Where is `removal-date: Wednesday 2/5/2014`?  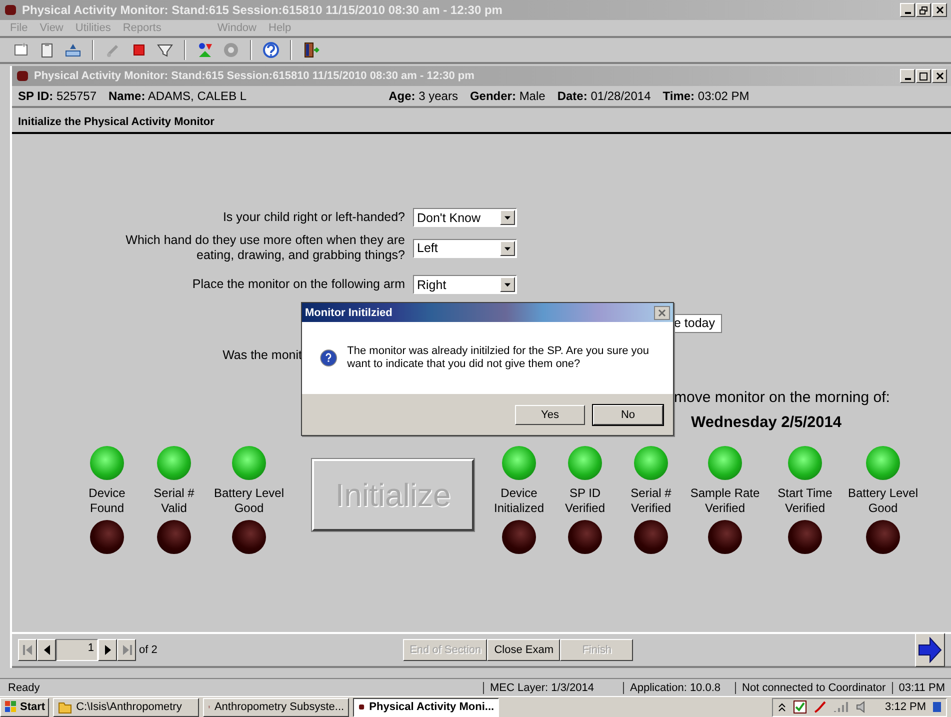
removal-date: Wednesday 2/5/2014 is located at coordinates (766, 423).